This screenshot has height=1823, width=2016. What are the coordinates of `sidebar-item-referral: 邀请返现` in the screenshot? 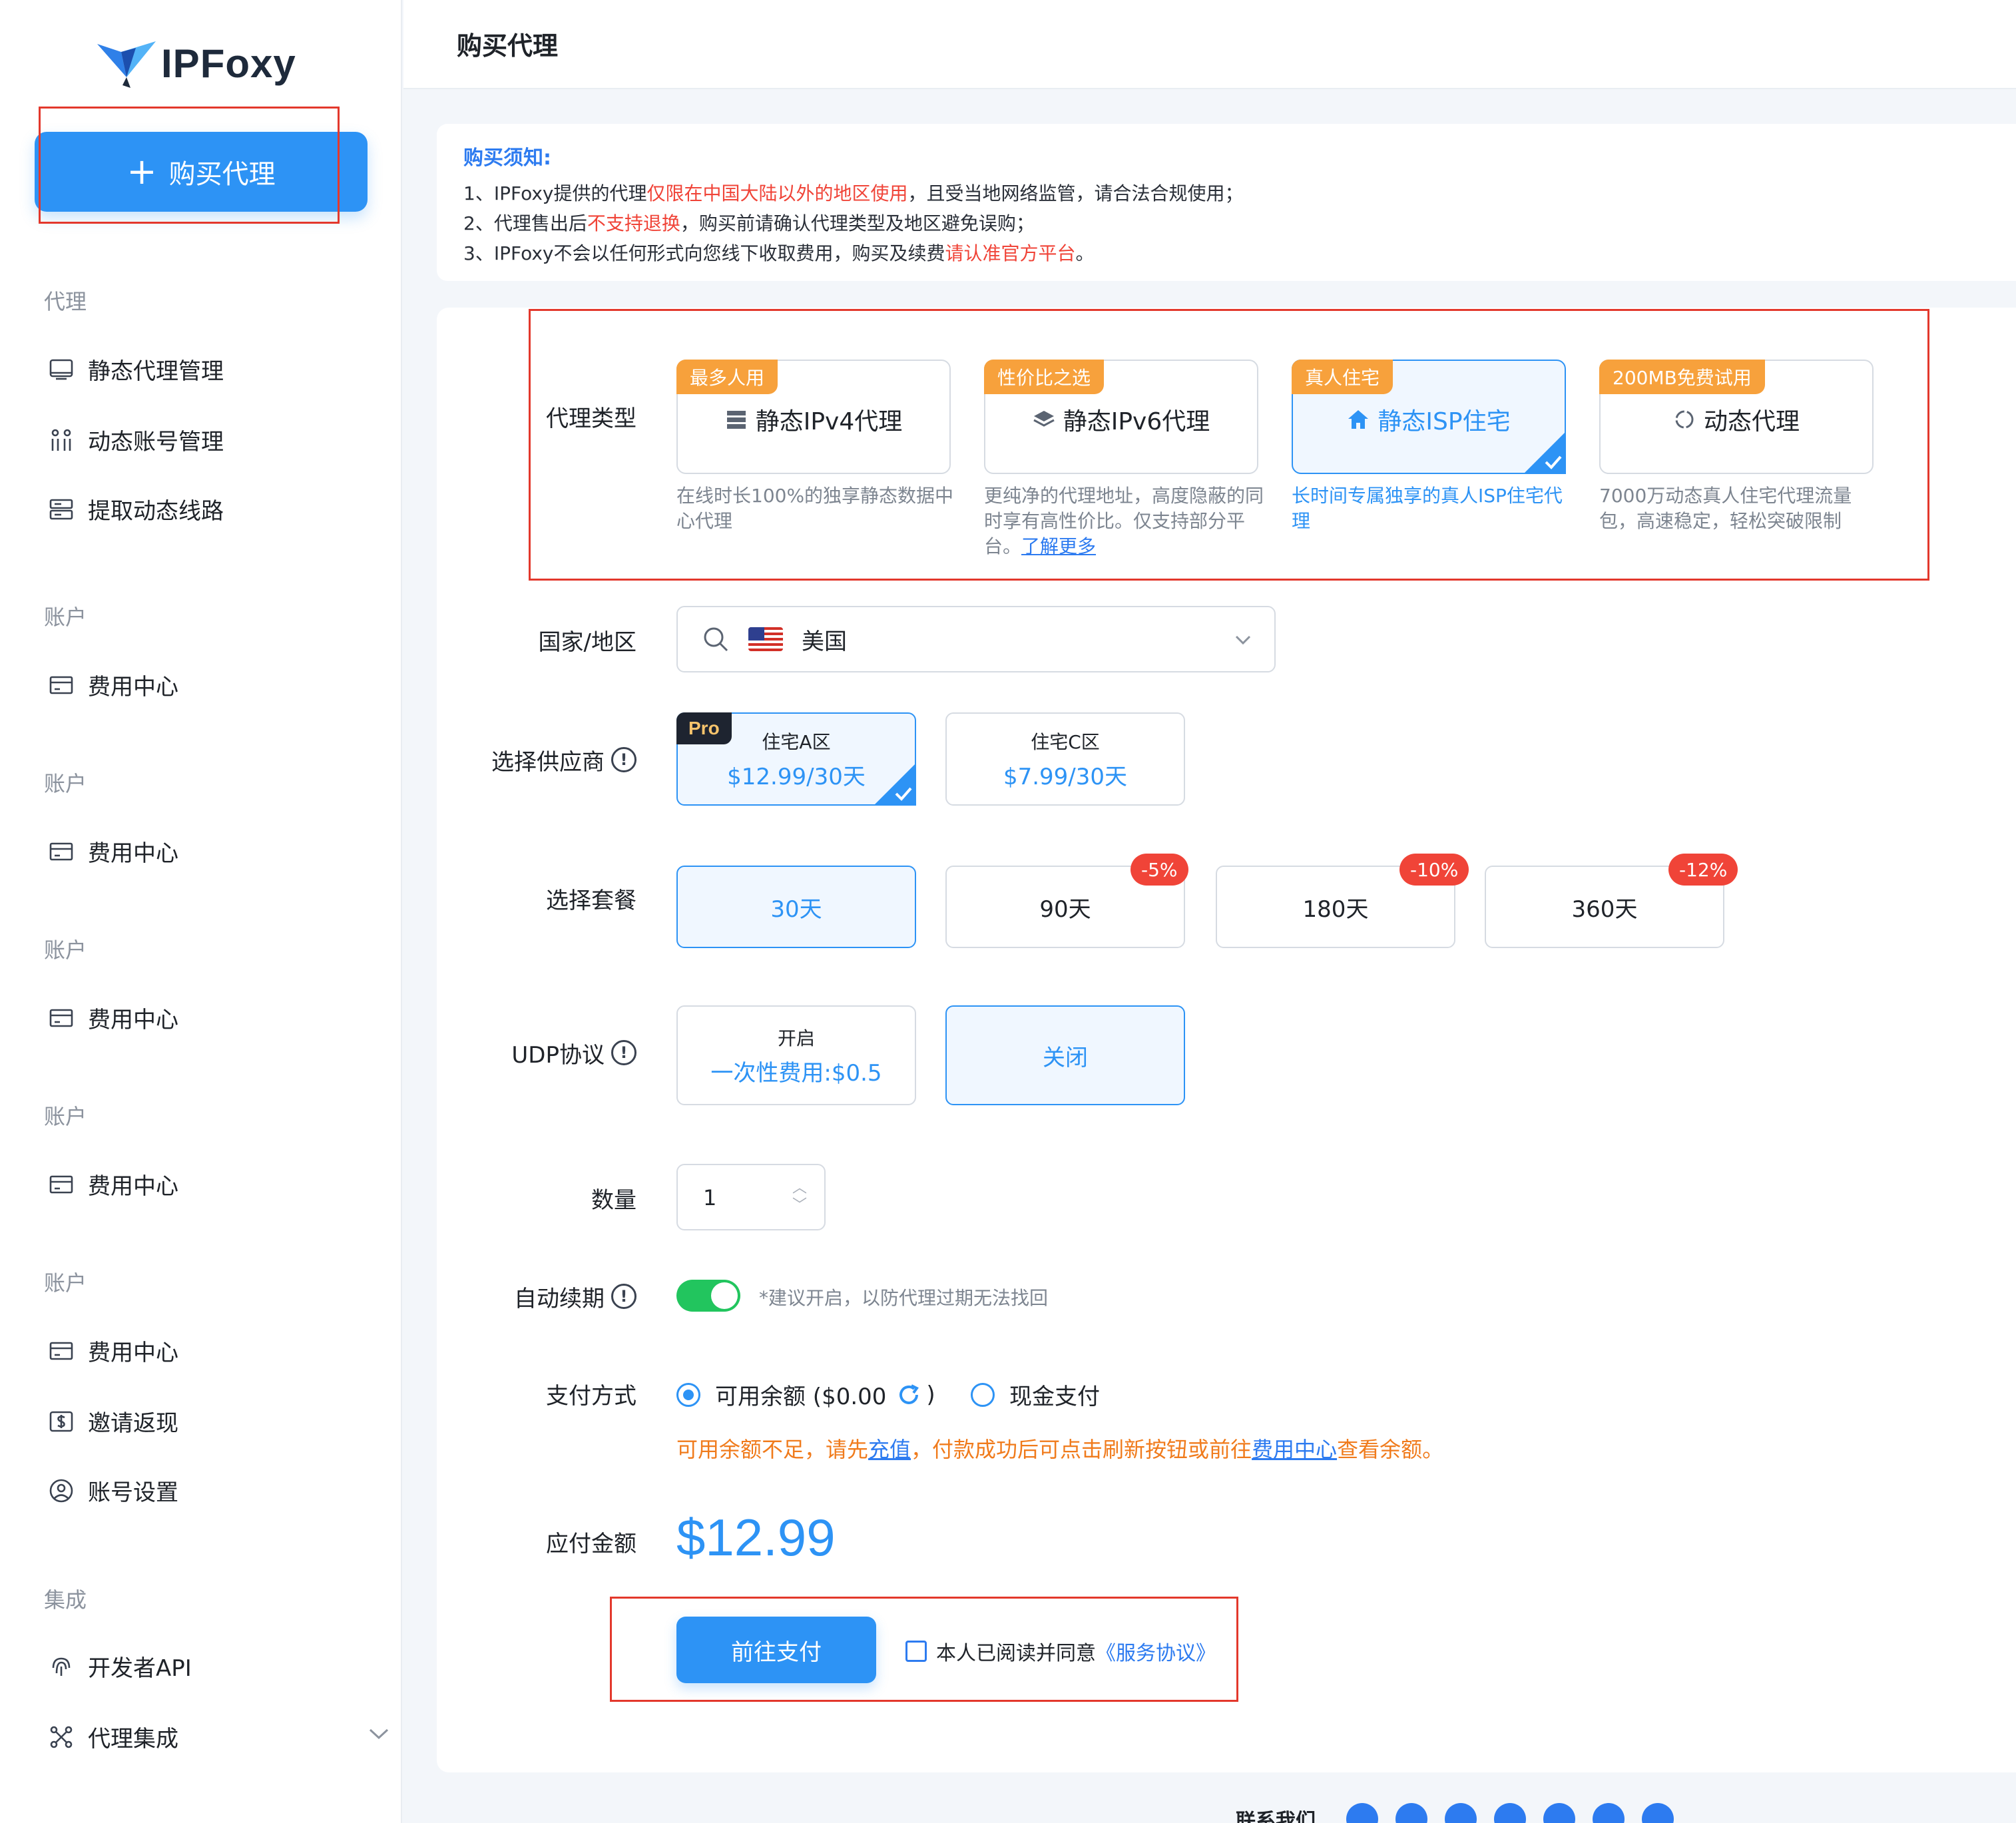 It's located at (112, 1421).